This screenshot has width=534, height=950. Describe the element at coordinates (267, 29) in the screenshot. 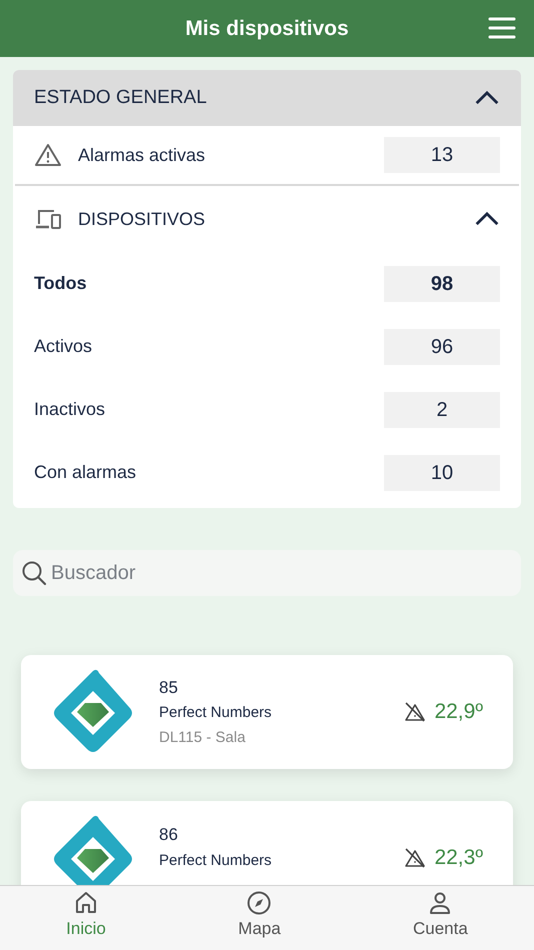

I see `page-title: Mis dispositivos` at that location.